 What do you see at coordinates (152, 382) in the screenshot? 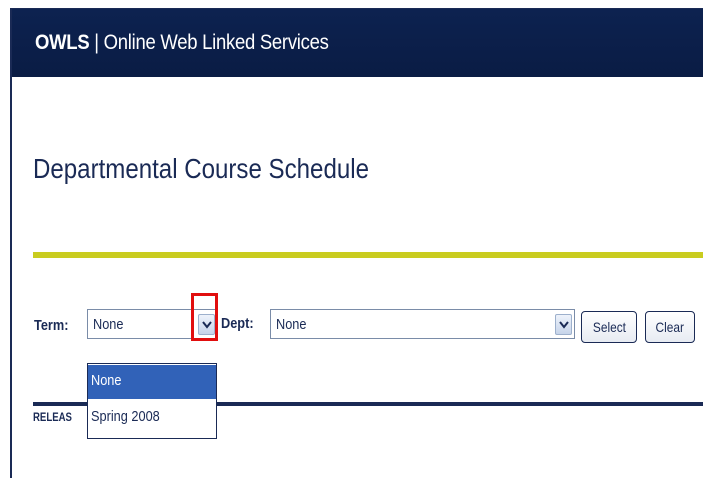
I see `term-option-none: None` at bounding box center [152, 382].